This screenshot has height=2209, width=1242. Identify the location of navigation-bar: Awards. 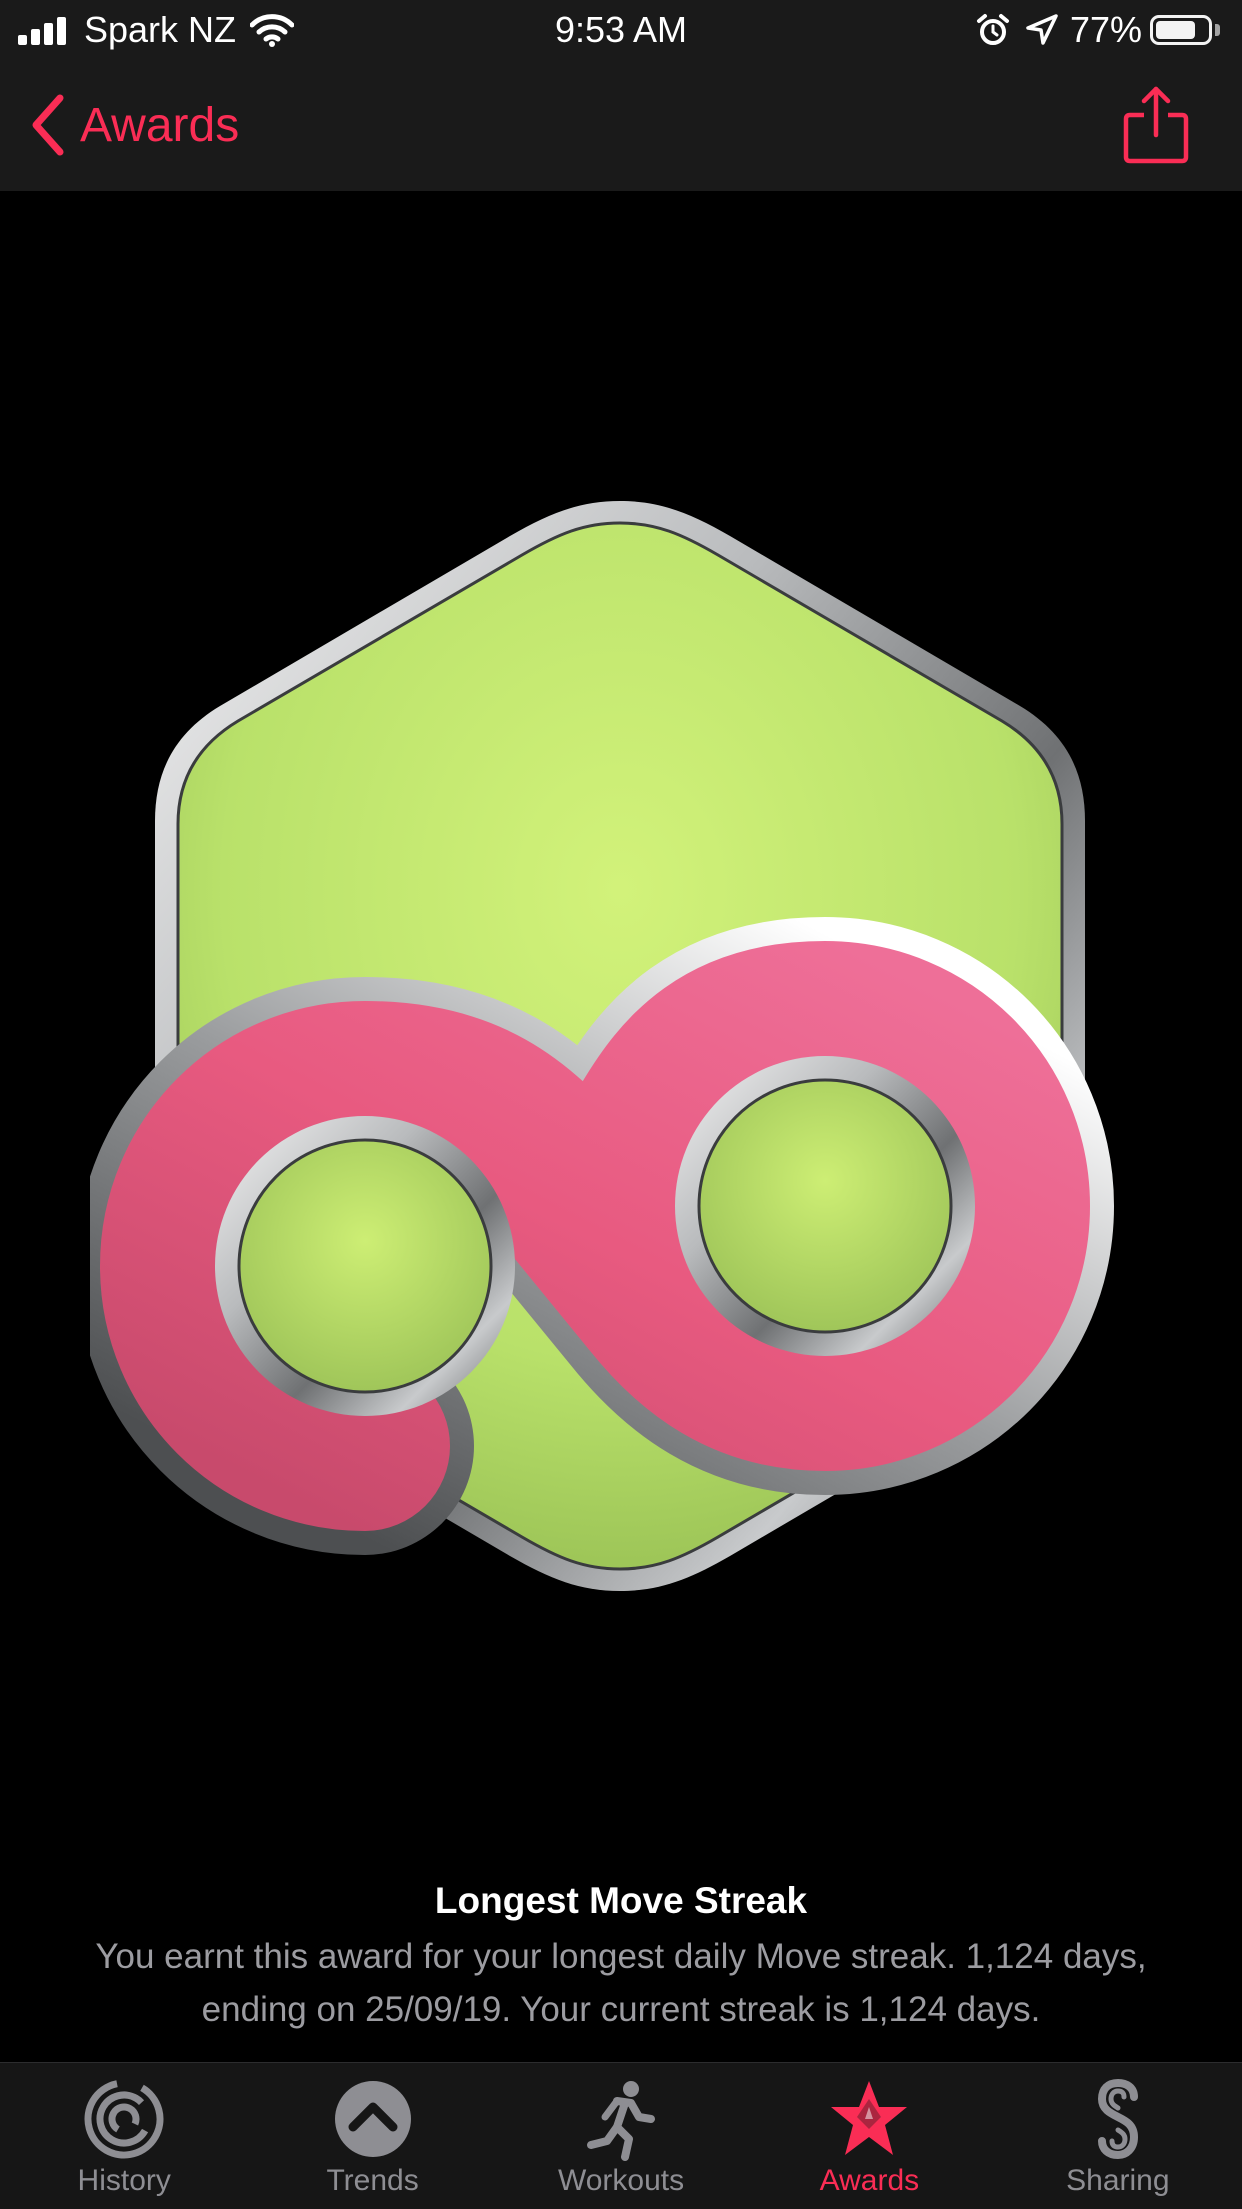
(621, 125).